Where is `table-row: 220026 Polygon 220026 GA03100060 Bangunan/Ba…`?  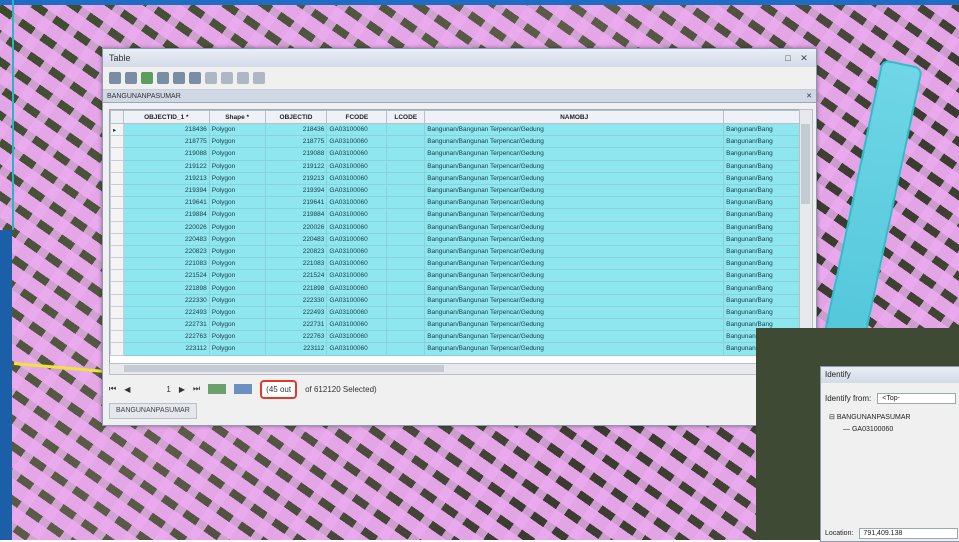
table-row: 220026 Polygon 220026 GA03100060 Bangunan/Ba… is located at coordinates (455, 227).